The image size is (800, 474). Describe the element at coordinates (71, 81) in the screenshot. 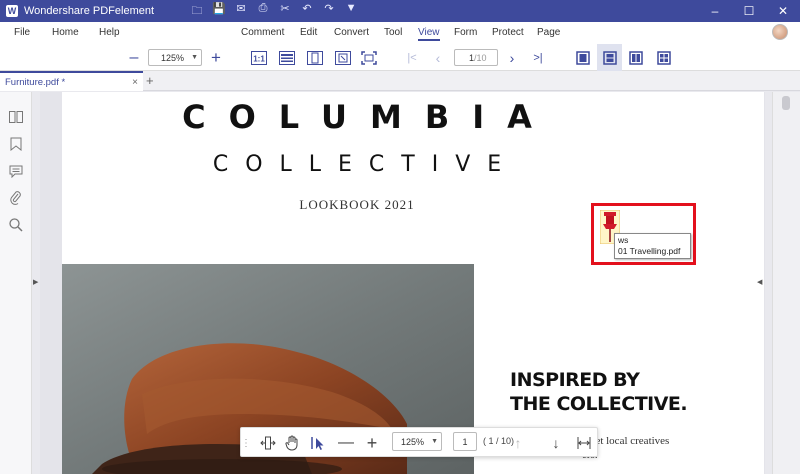

I see `tab-furniture: Furniture.pdf * ×` at that location.